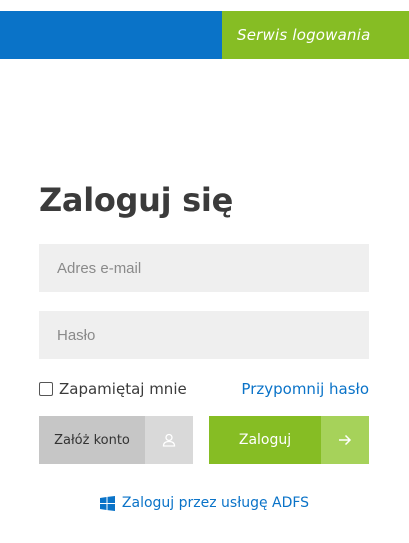 This screenshot has width=409, height=543. I want to click on arrow-right-icon, so click(345, 440).